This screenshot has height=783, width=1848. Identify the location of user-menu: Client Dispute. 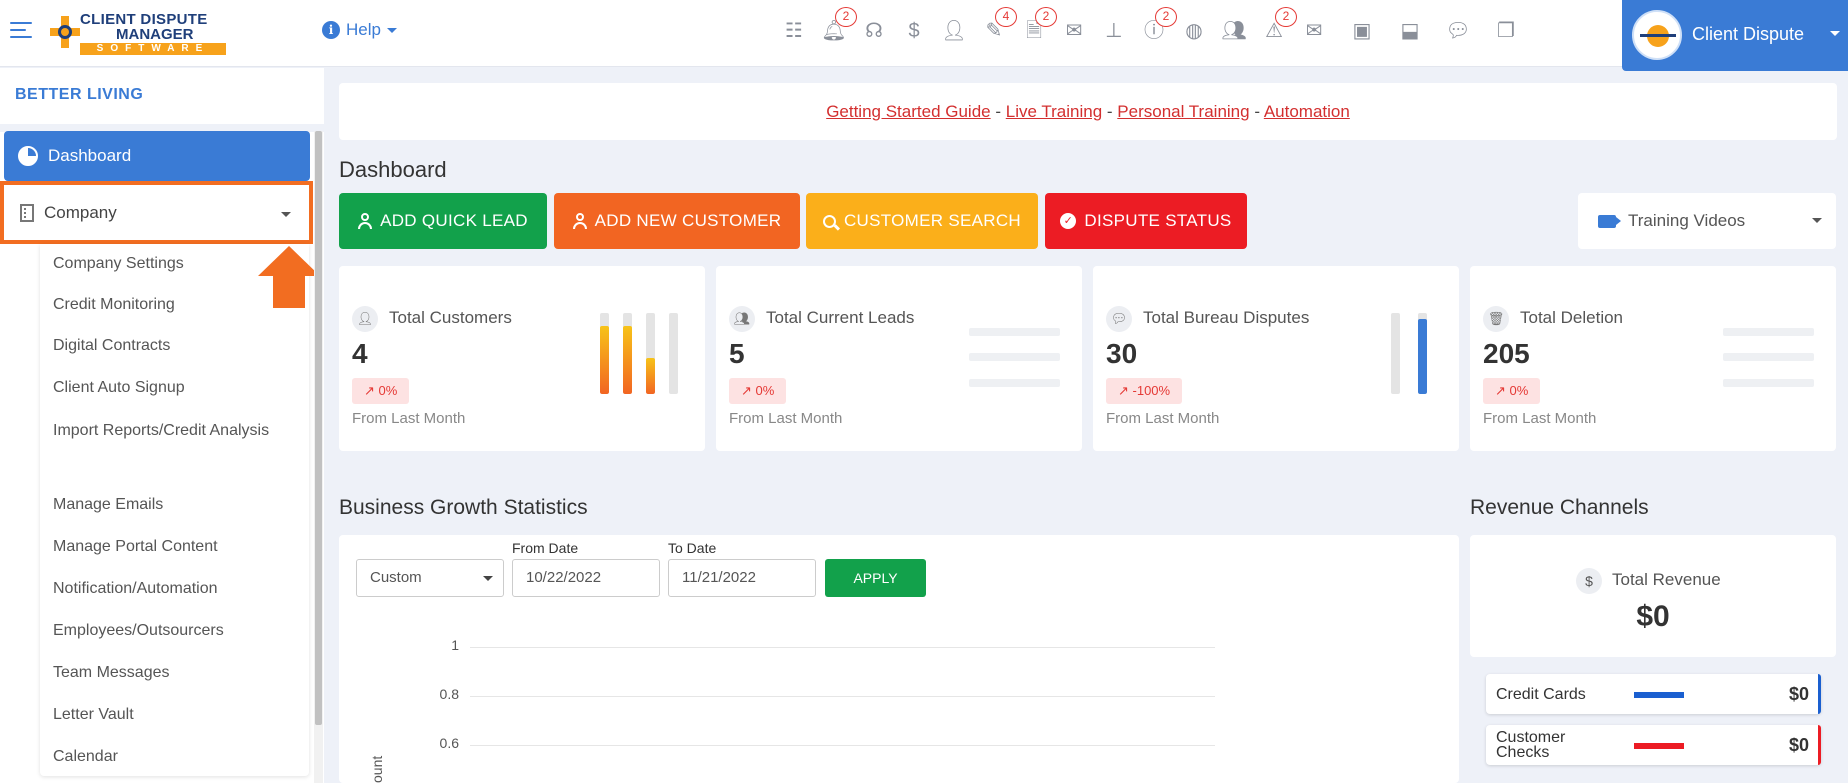
(1735, 35).